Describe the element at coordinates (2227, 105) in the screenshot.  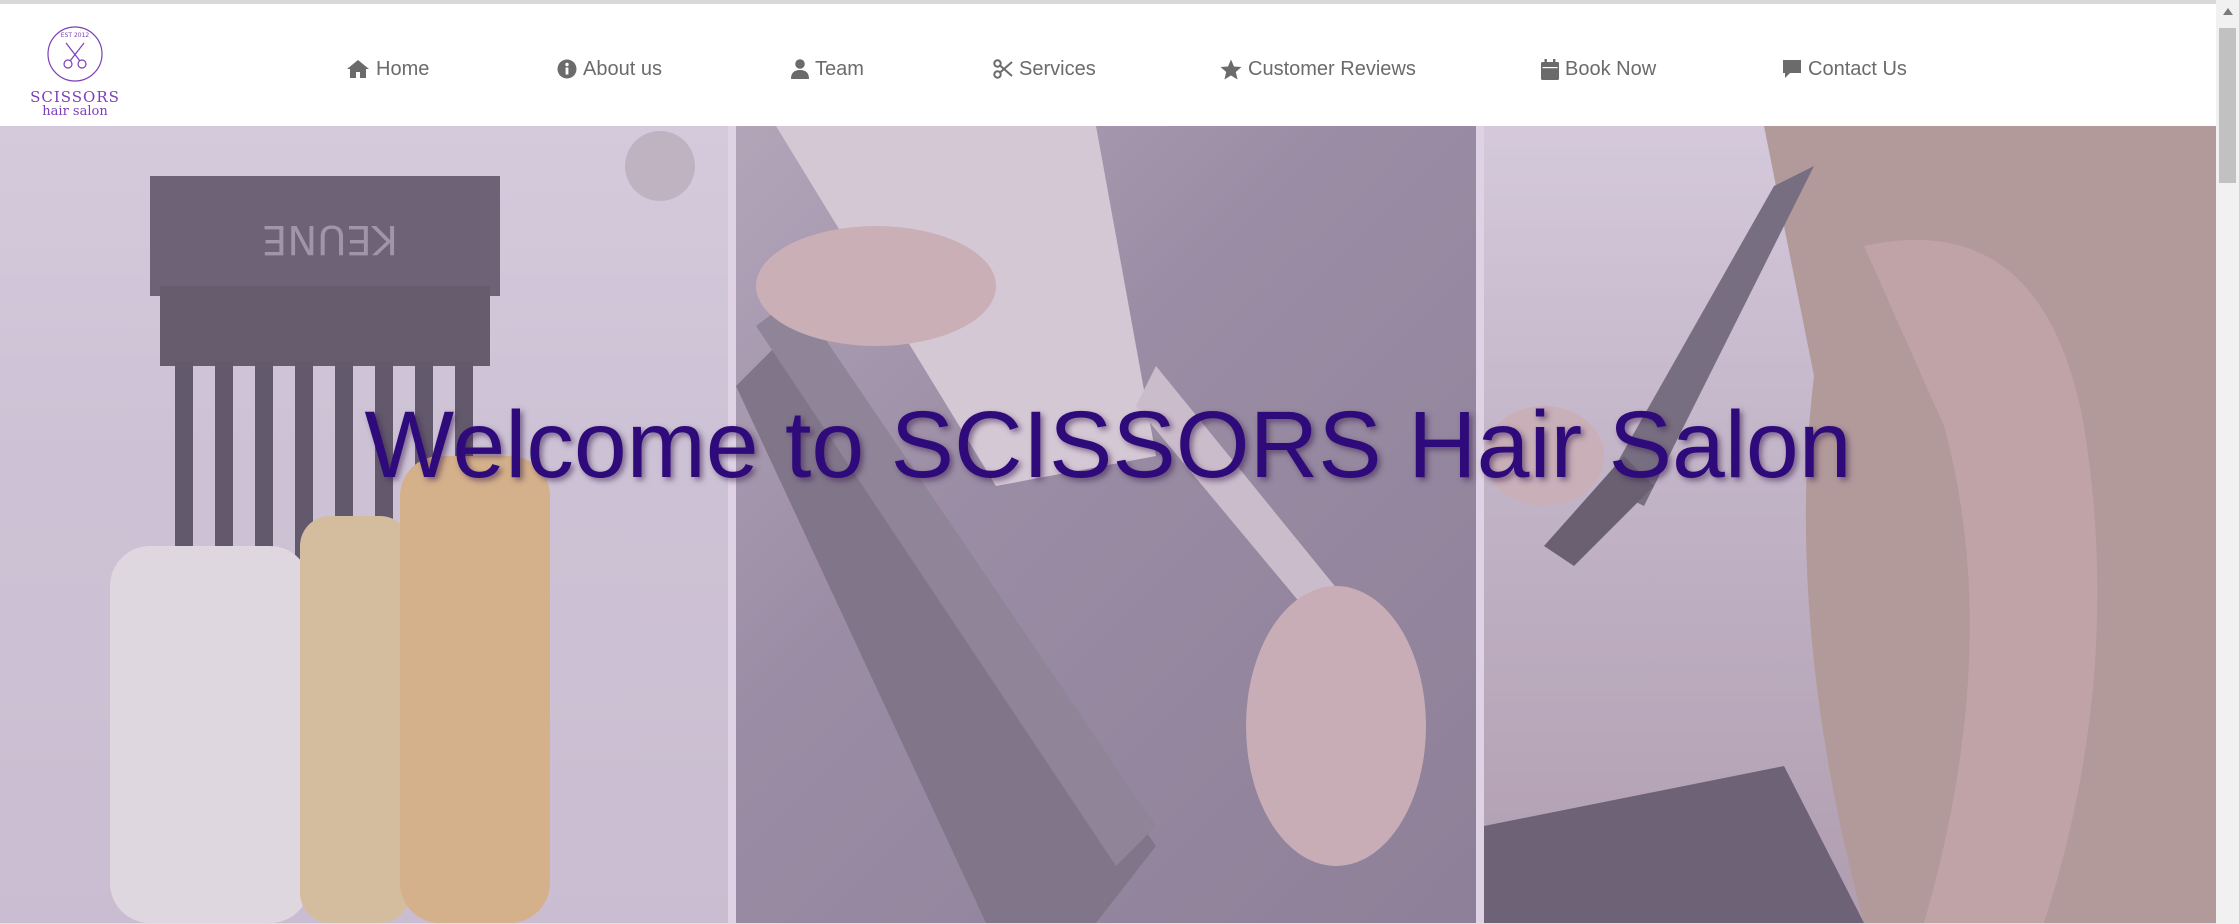
I see `scrollbar-thumb` at that location.